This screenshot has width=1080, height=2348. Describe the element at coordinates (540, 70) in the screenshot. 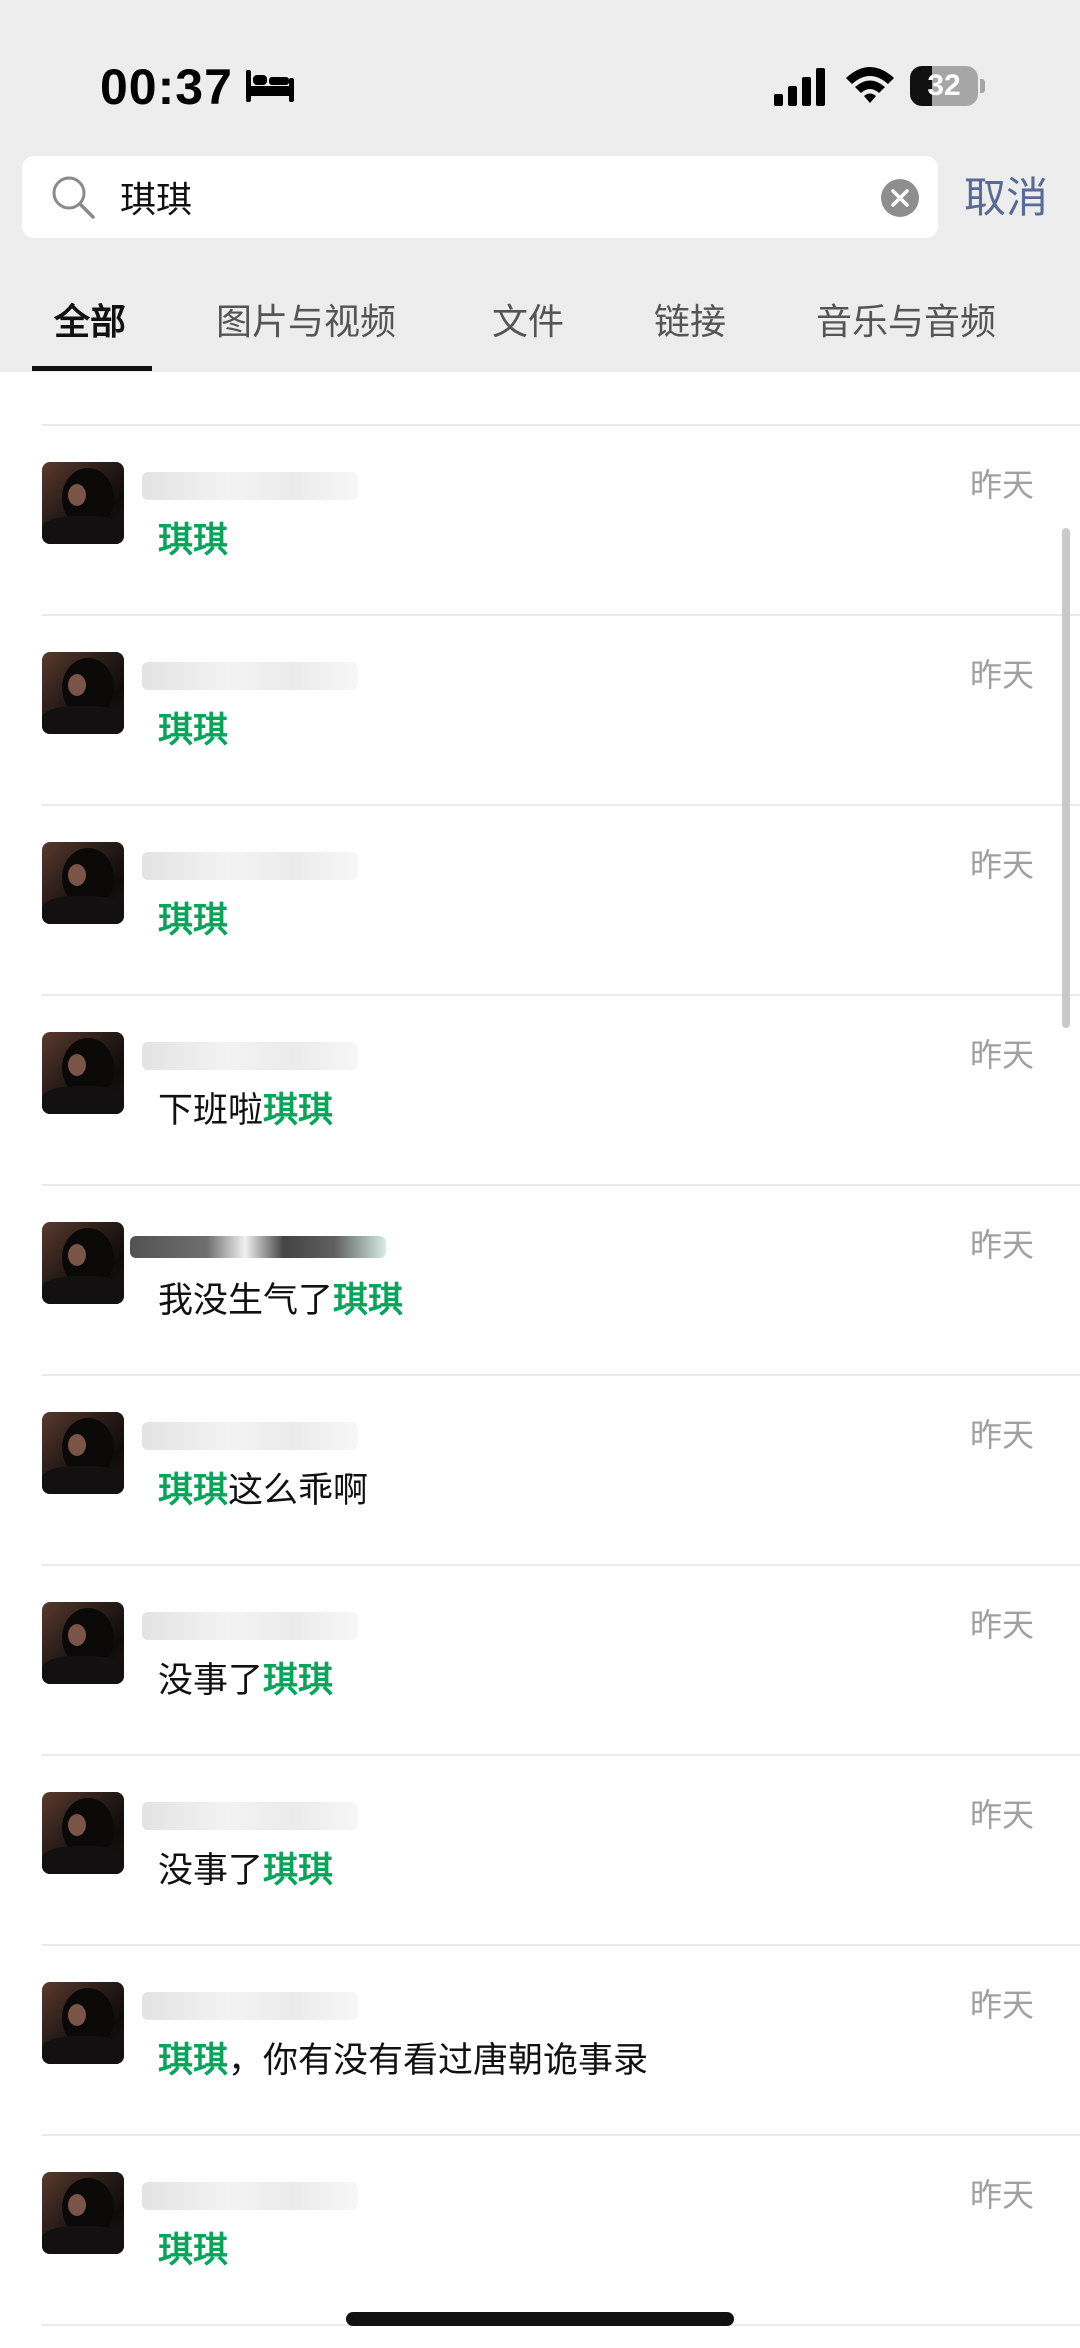

I see `status-bar: 00:37 32` at that location.